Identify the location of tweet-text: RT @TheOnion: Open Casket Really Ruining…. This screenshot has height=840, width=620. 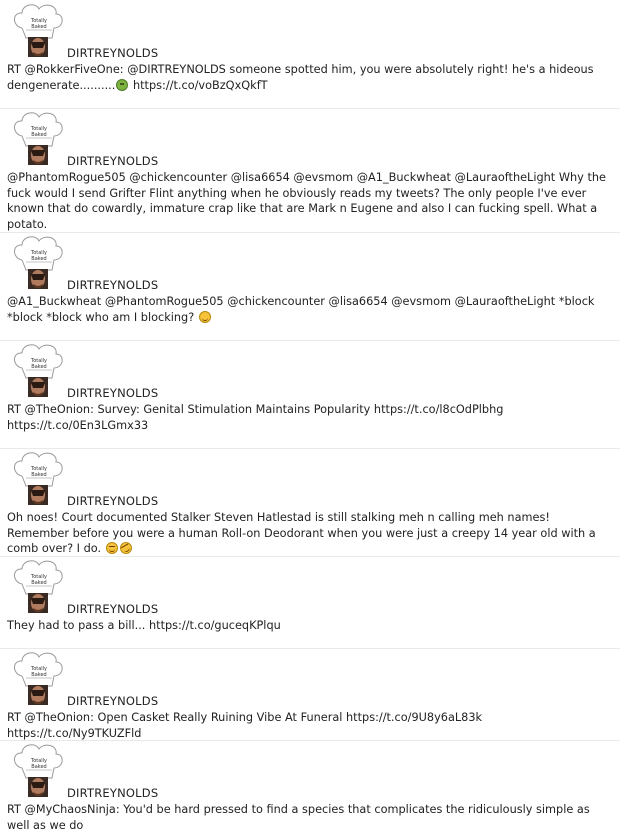
(245, 725).